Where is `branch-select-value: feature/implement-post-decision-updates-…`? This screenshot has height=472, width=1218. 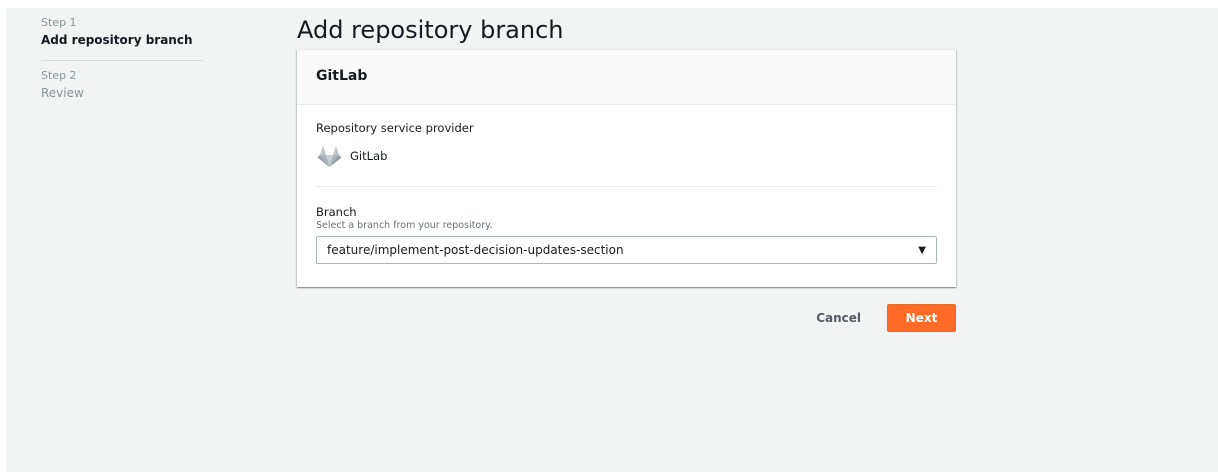 branch-select-value: feature/implement-post-decision-updates-… is located at coordinates (475, 250).